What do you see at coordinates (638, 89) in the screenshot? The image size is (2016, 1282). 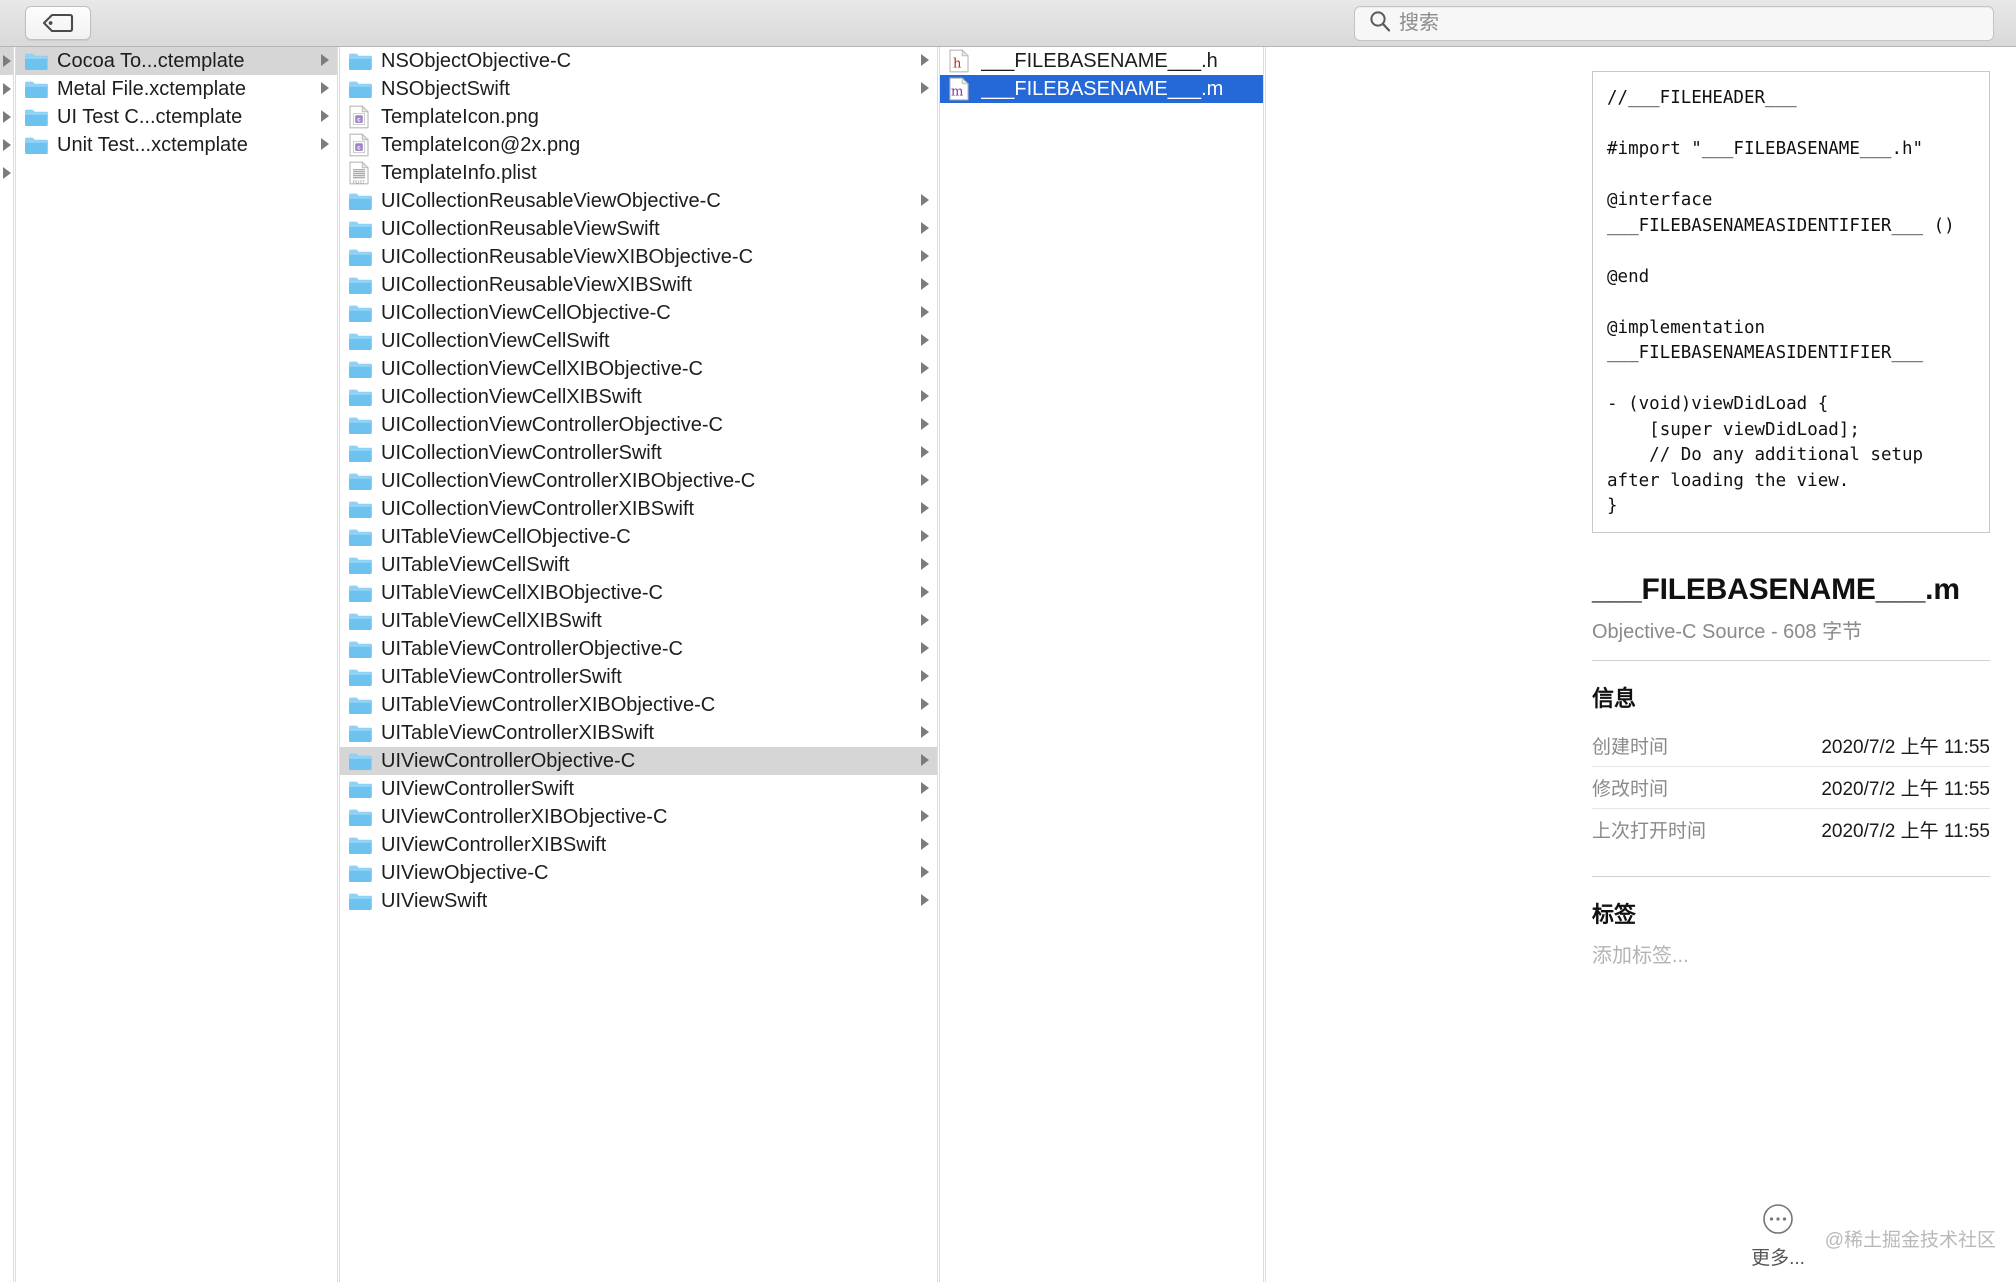 I see `file-row: NSObjectSwift` at bounding box center [638, 89].